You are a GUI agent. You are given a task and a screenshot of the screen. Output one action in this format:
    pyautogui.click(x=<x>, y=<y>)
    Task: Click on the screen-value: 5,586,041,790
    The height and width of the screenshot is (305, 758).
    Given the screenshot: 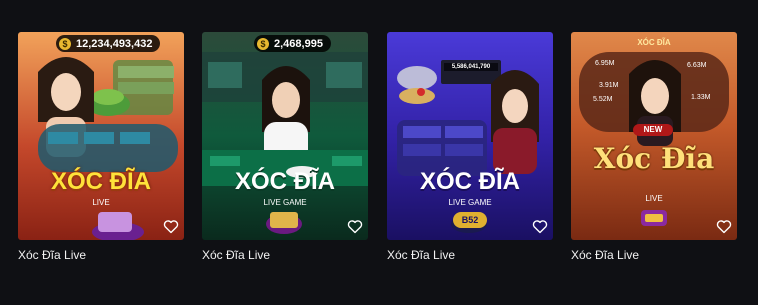 What is the action you would take?
    pyautogui.click(x=471, y=67)
    